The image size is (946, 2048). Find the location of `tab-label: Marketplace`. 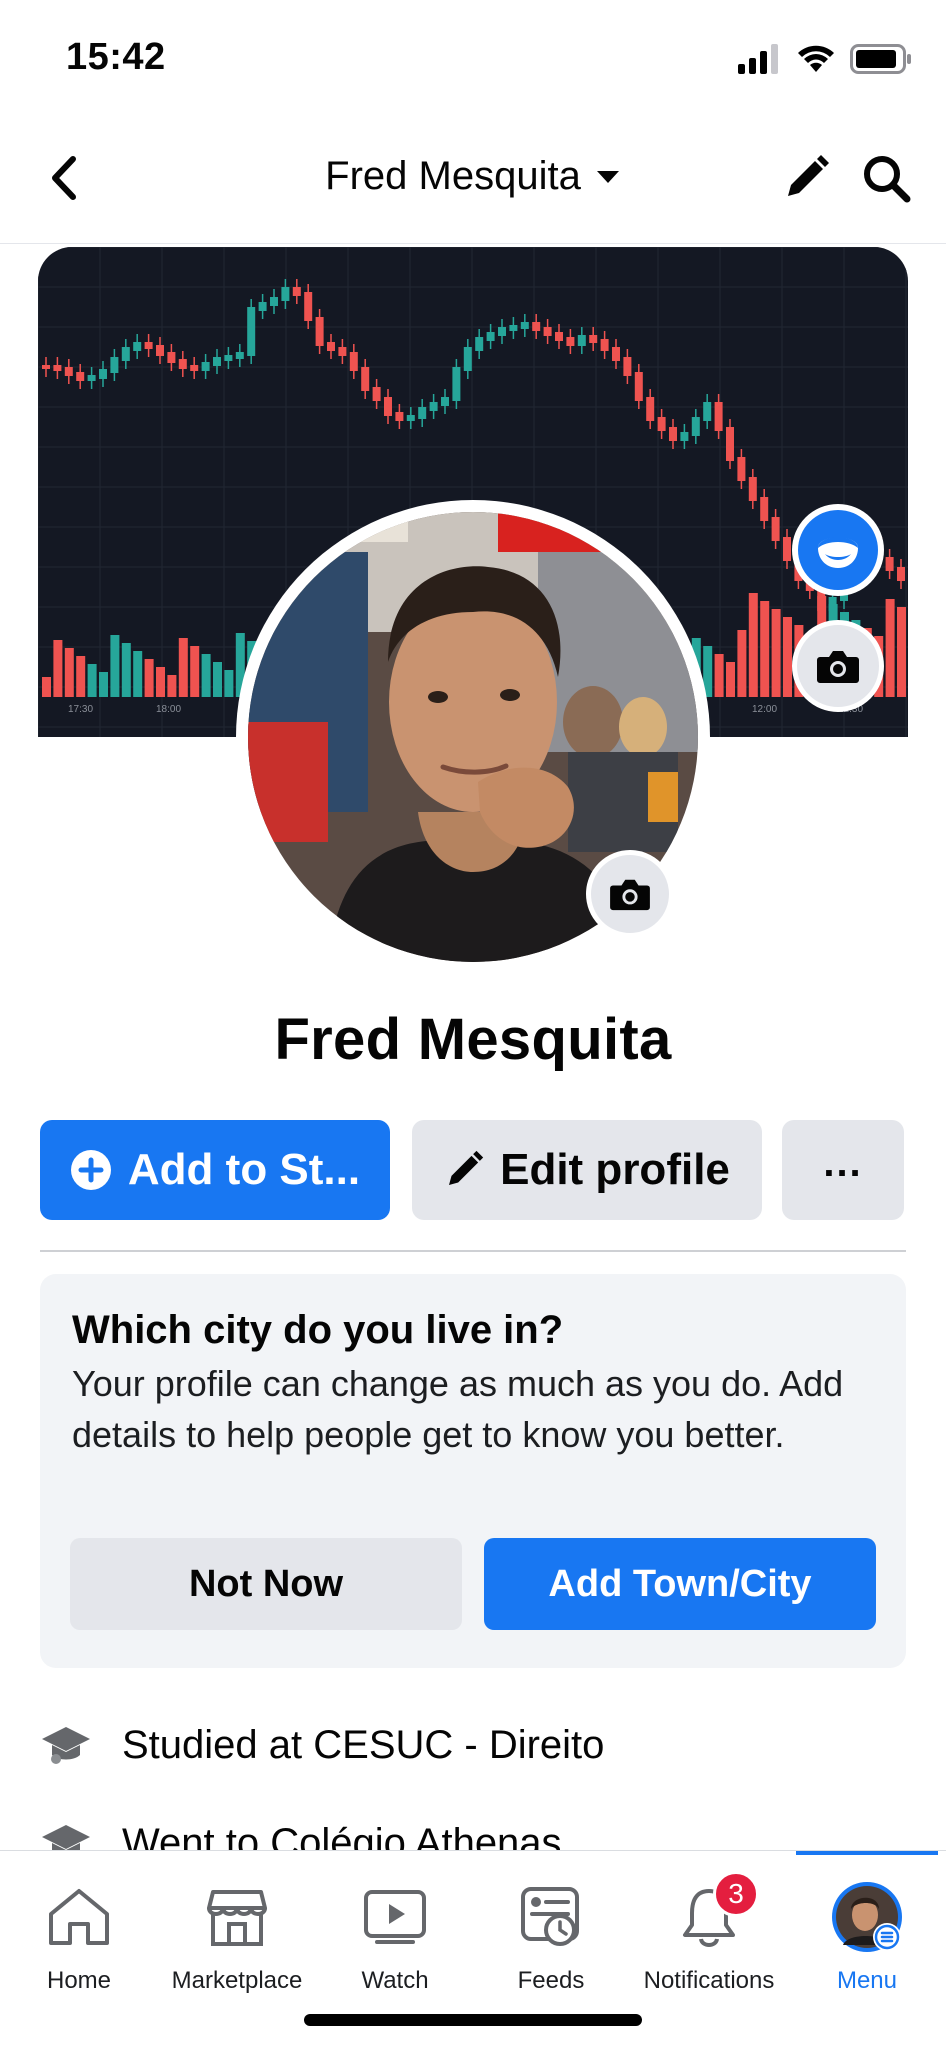

tab-label: Marketplace is located at coordinates (237, 1980).